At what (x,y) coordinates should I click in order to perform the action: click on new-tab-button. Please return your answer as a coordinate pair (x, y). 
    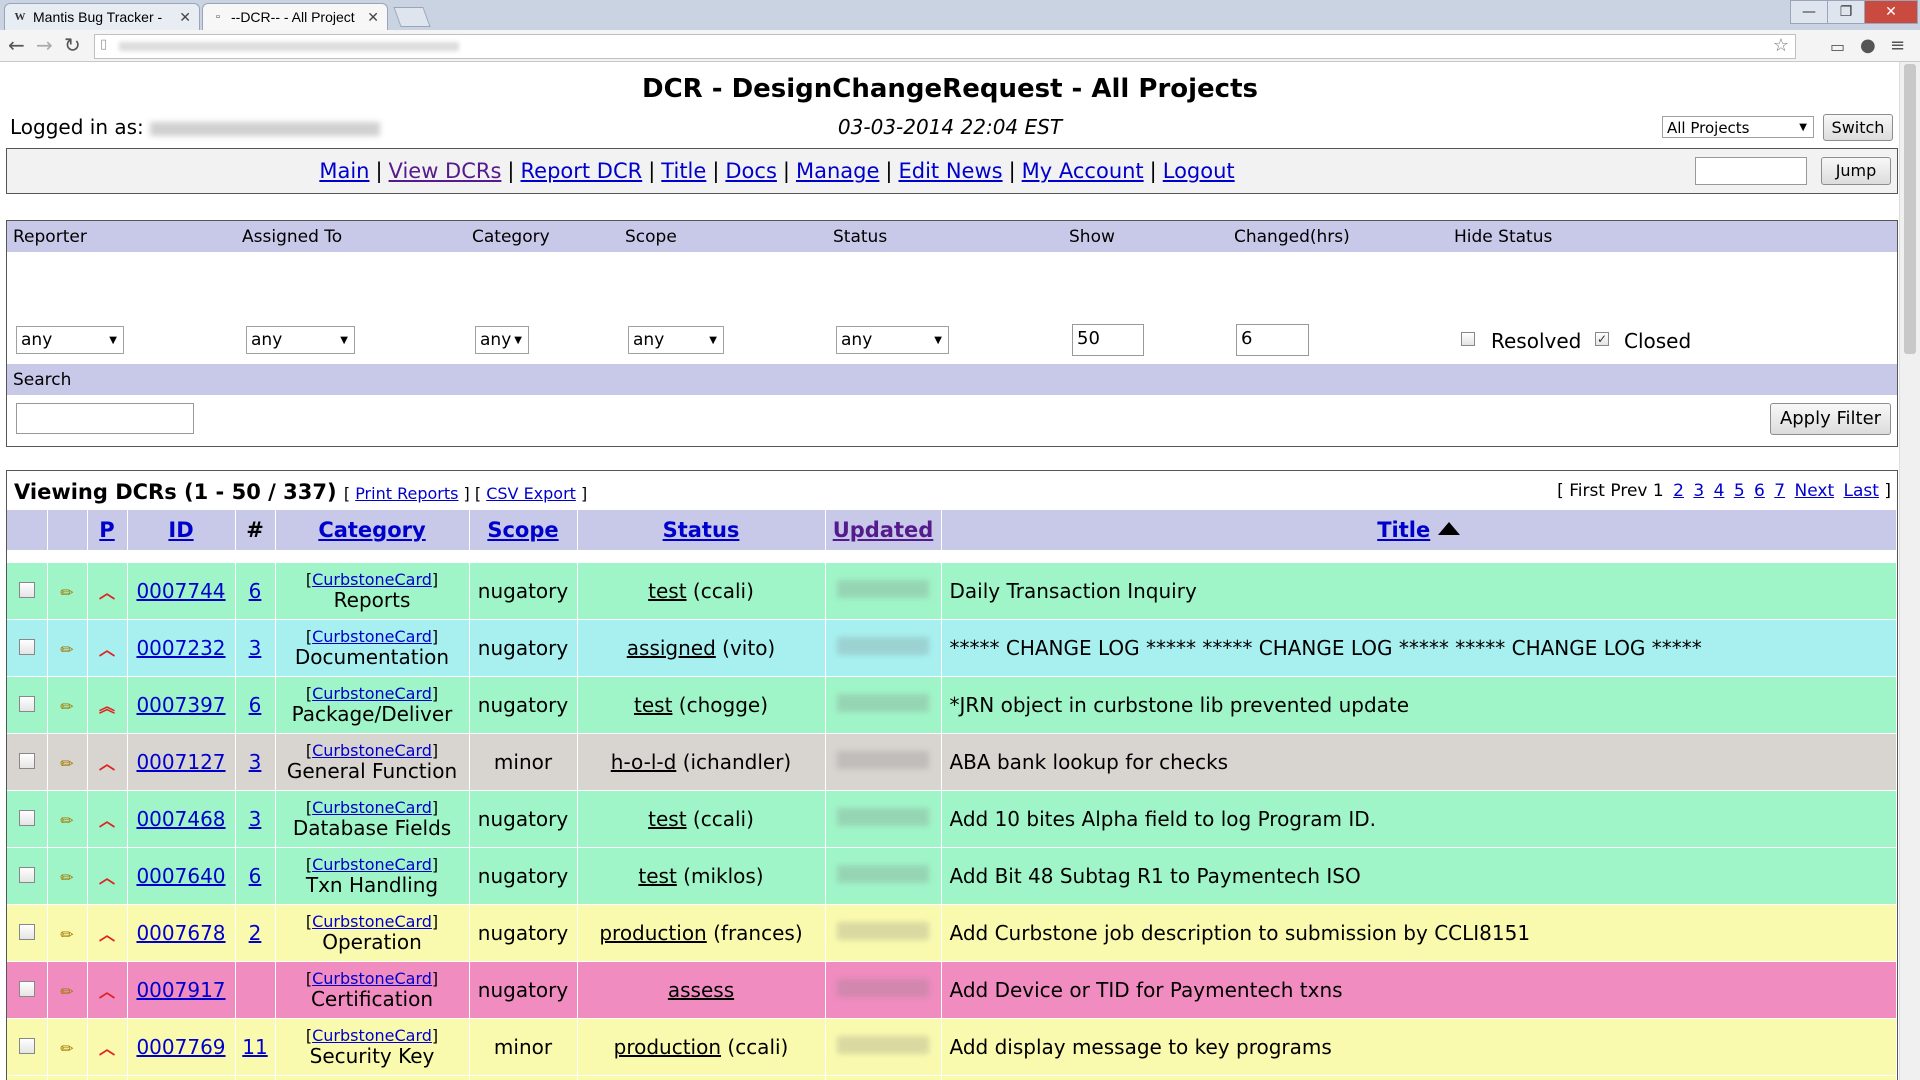
    Looking at the image, I should click on (412, 17).